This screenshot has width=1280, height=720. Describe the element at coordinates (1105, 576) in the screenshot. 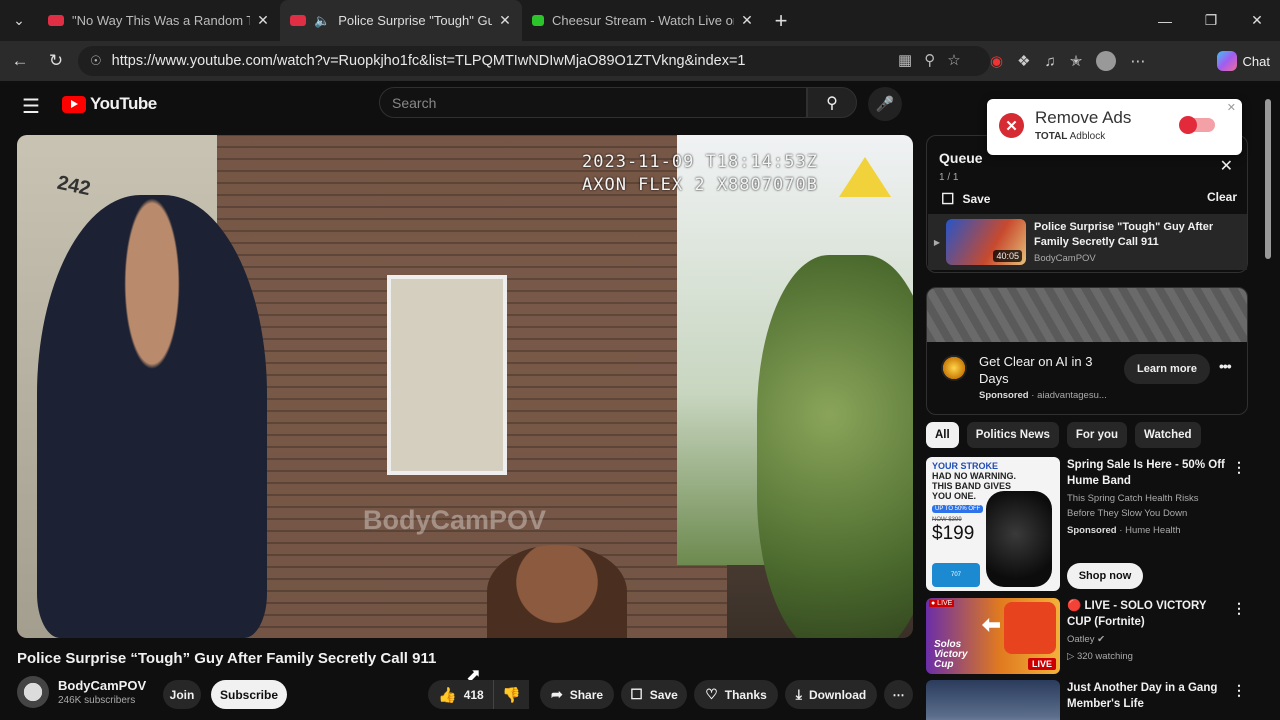

I see `shop-now-button: Shop now` at that location.